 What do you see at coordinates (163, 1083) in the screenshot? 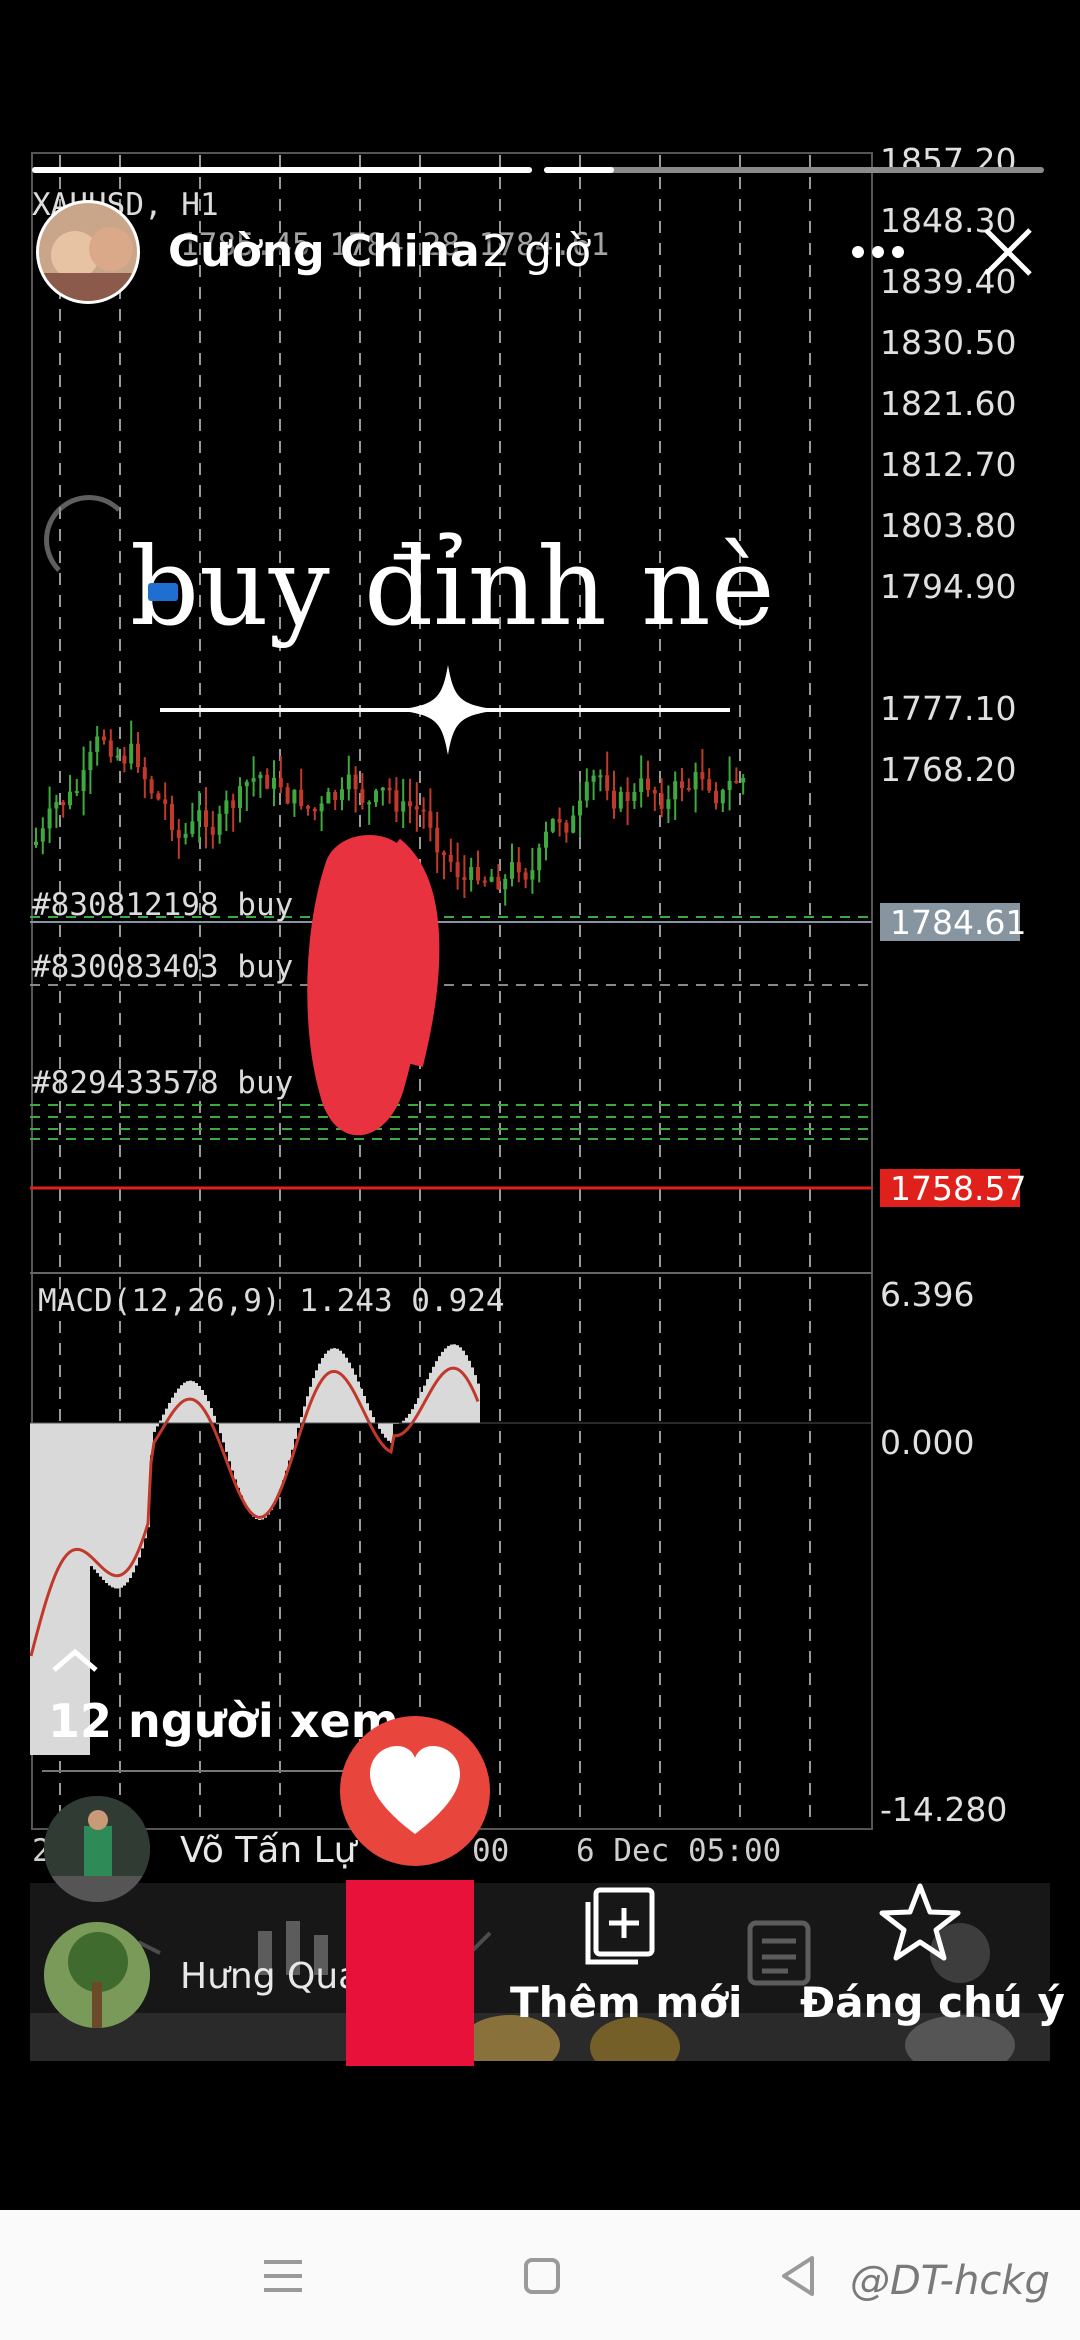
I see `order-label: #829433578 buy` at bounding box center [163, 1083].